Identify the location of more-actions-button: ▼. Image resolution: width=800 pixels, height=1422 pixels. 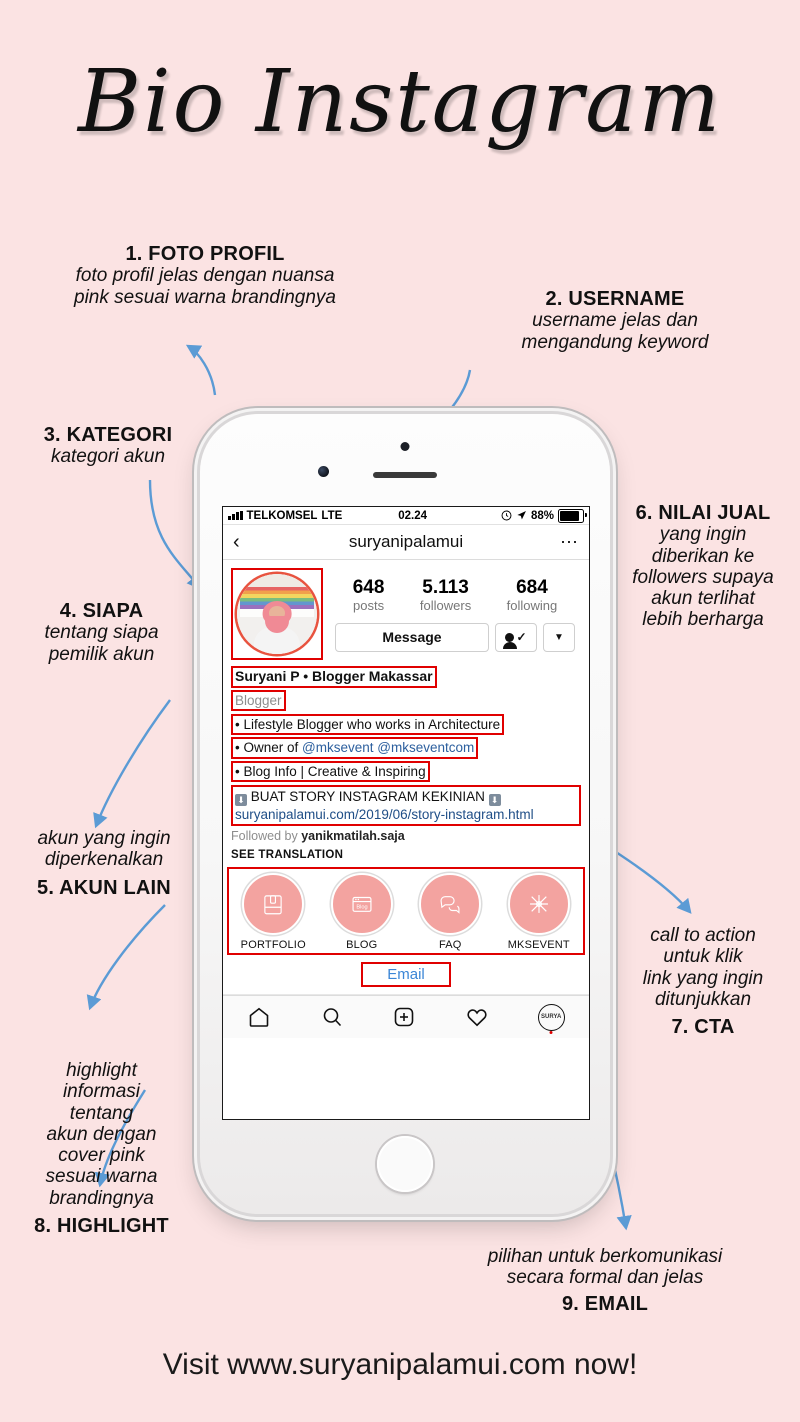
(559, 637).